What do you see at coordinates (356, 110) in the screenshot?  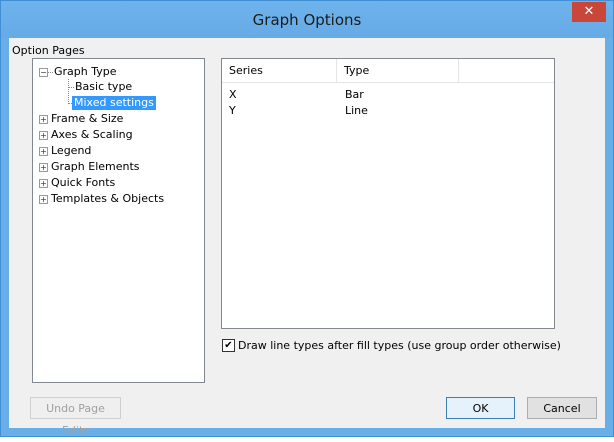 I see `table-cell-type: Line` at bounding box center [356, 110].